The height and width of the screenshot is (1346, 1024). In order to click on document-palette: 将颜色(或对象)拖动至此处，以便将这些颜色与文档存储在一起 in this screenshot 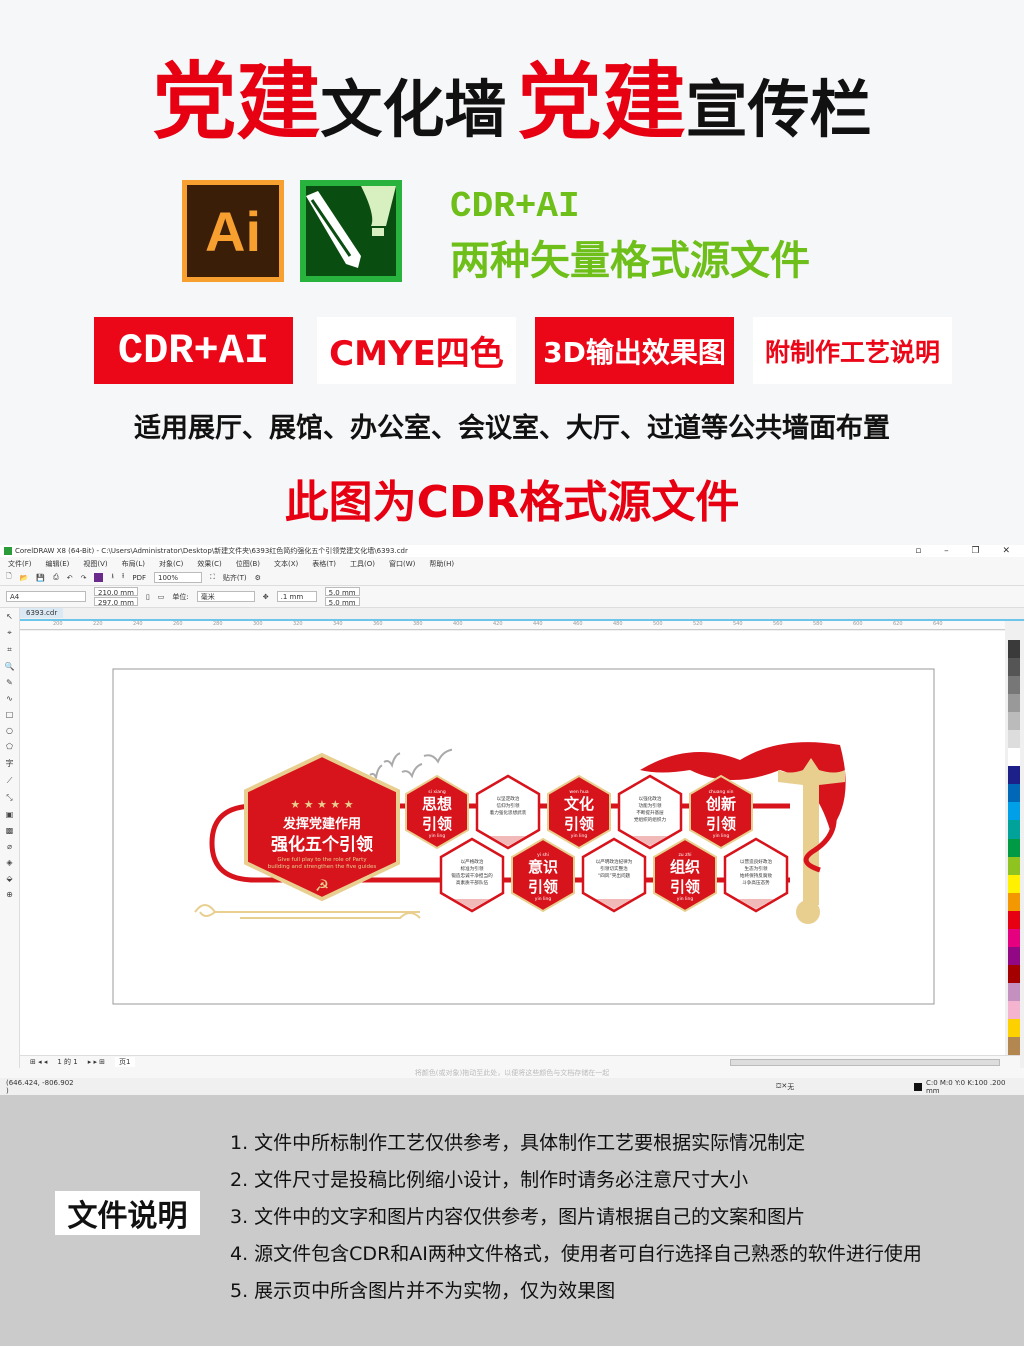, I will do `click(512, 1073)`.